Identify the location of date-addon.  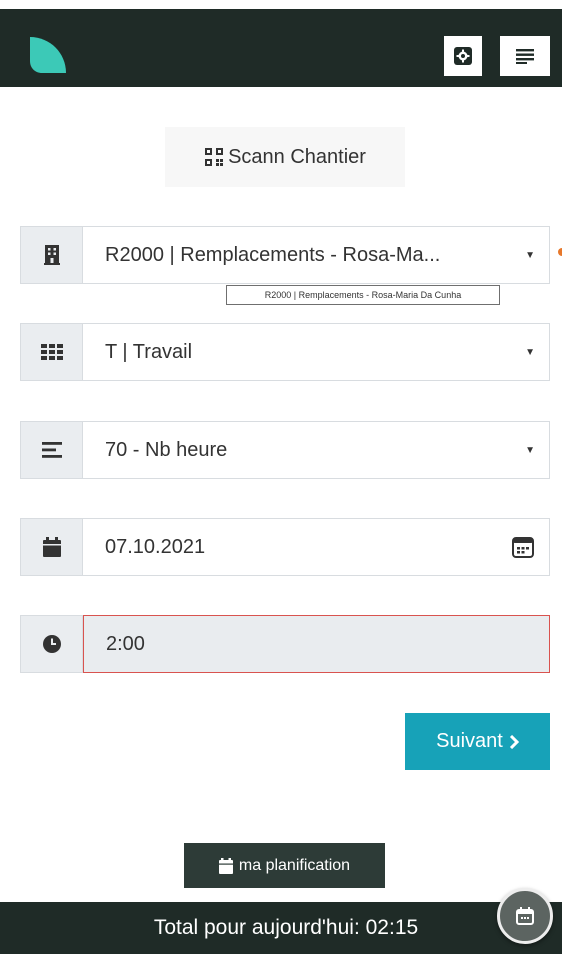
(51, 547).